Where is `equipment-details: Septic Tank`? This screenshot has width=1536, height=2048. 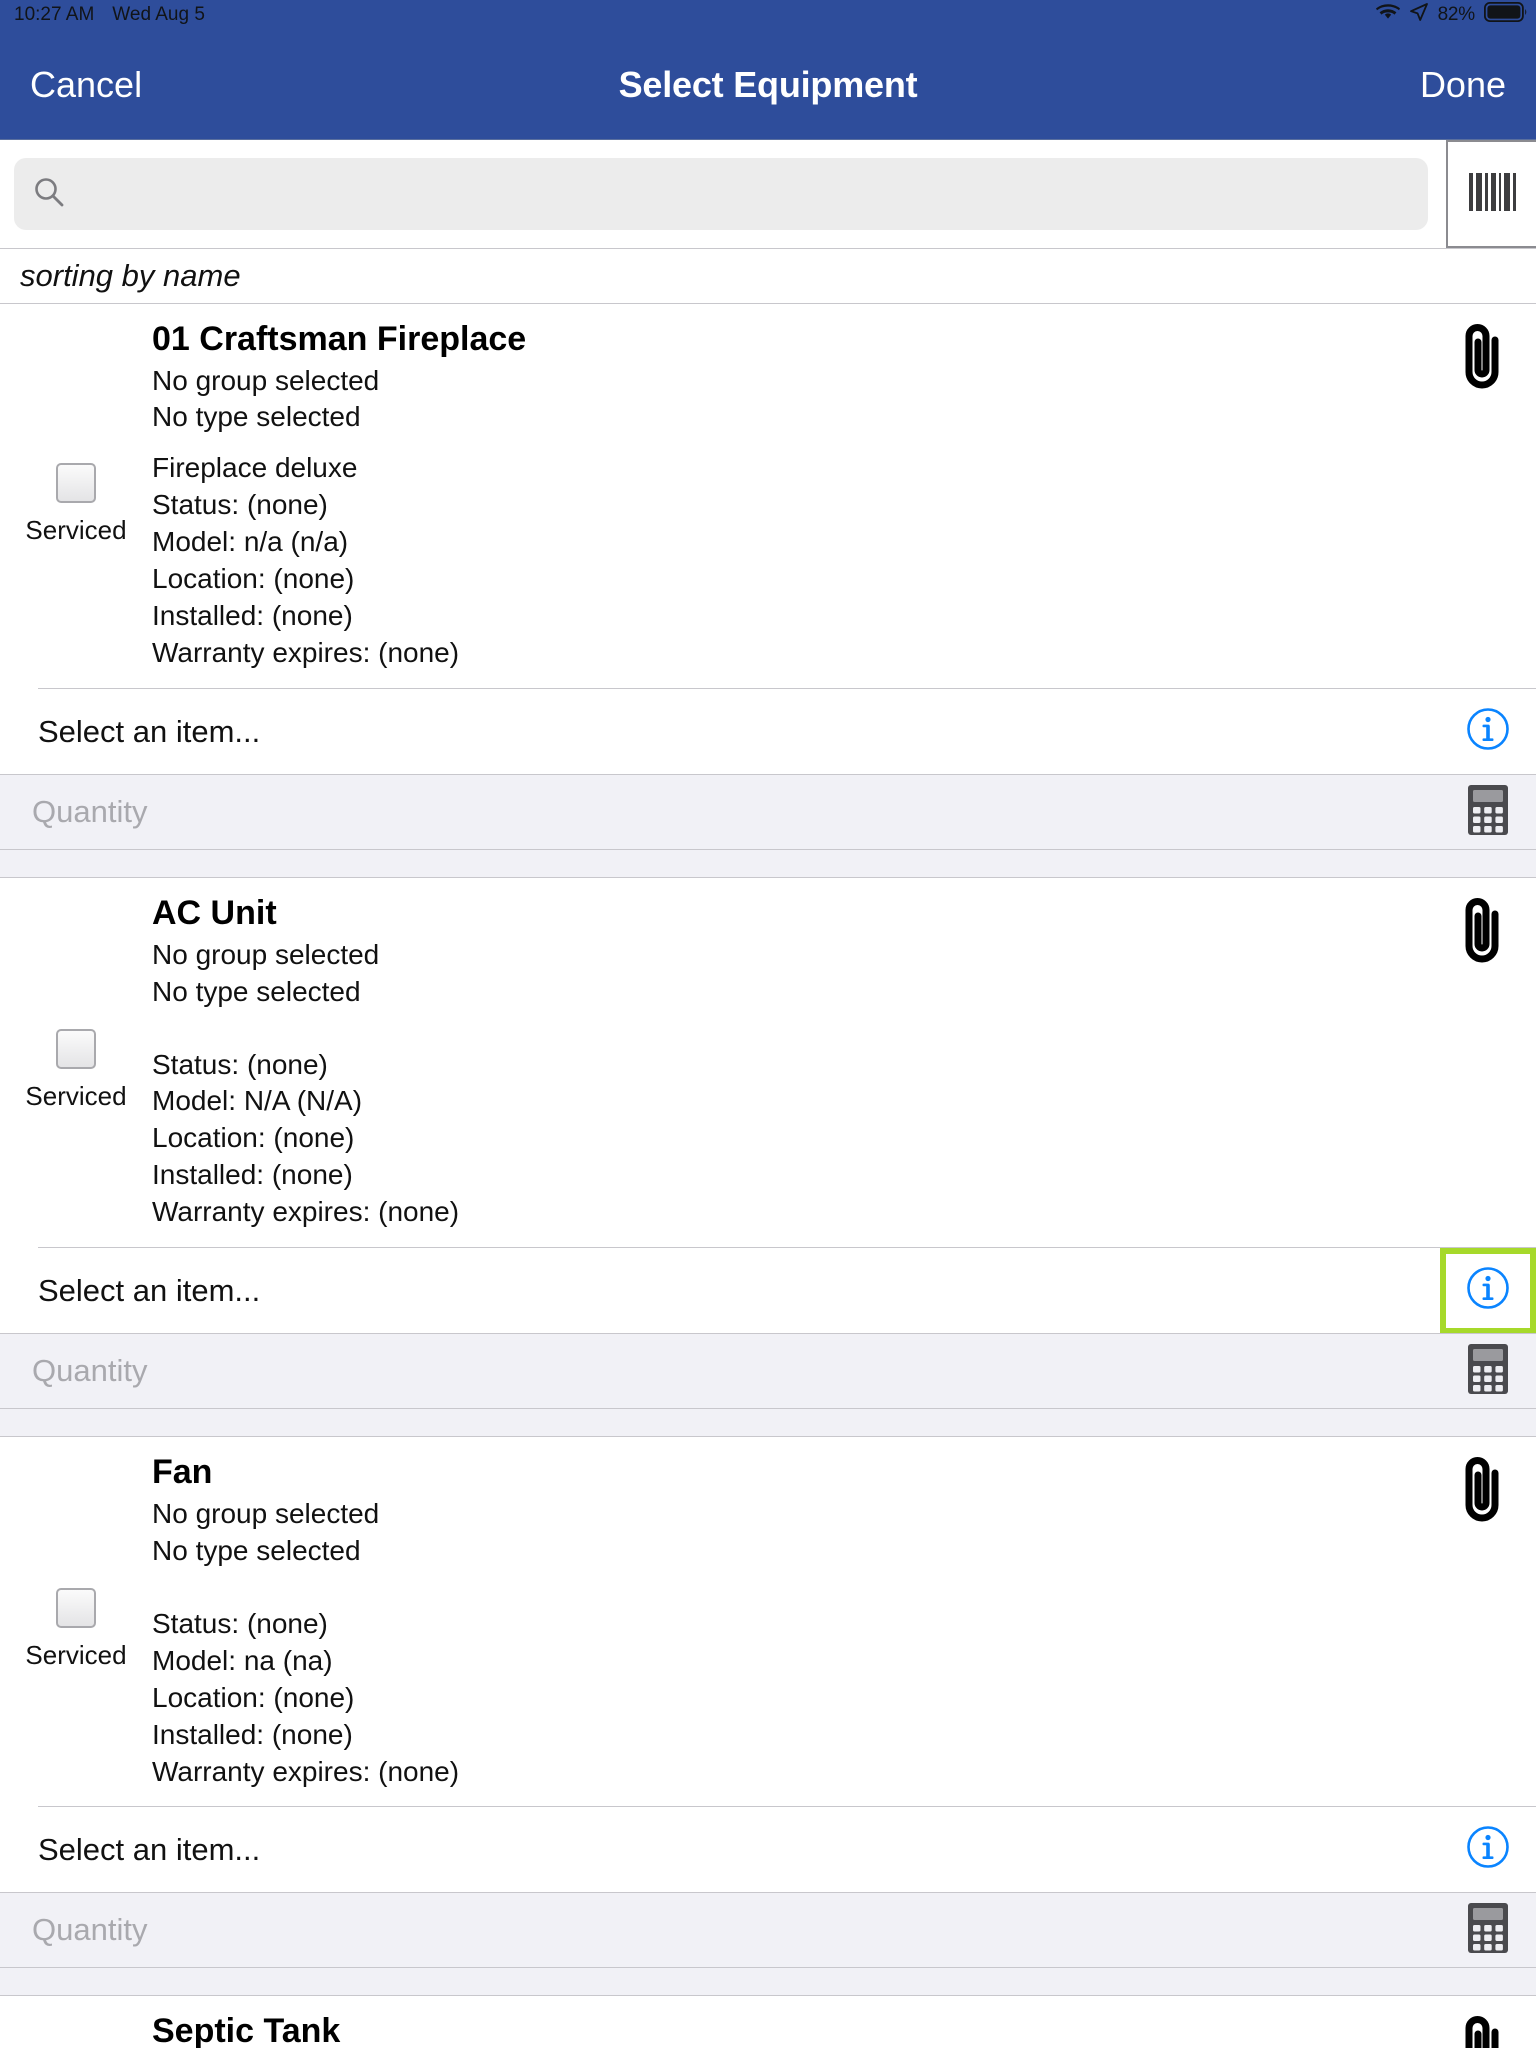
equipment-details: Septic Tank is located at coordinates (844, 2029).